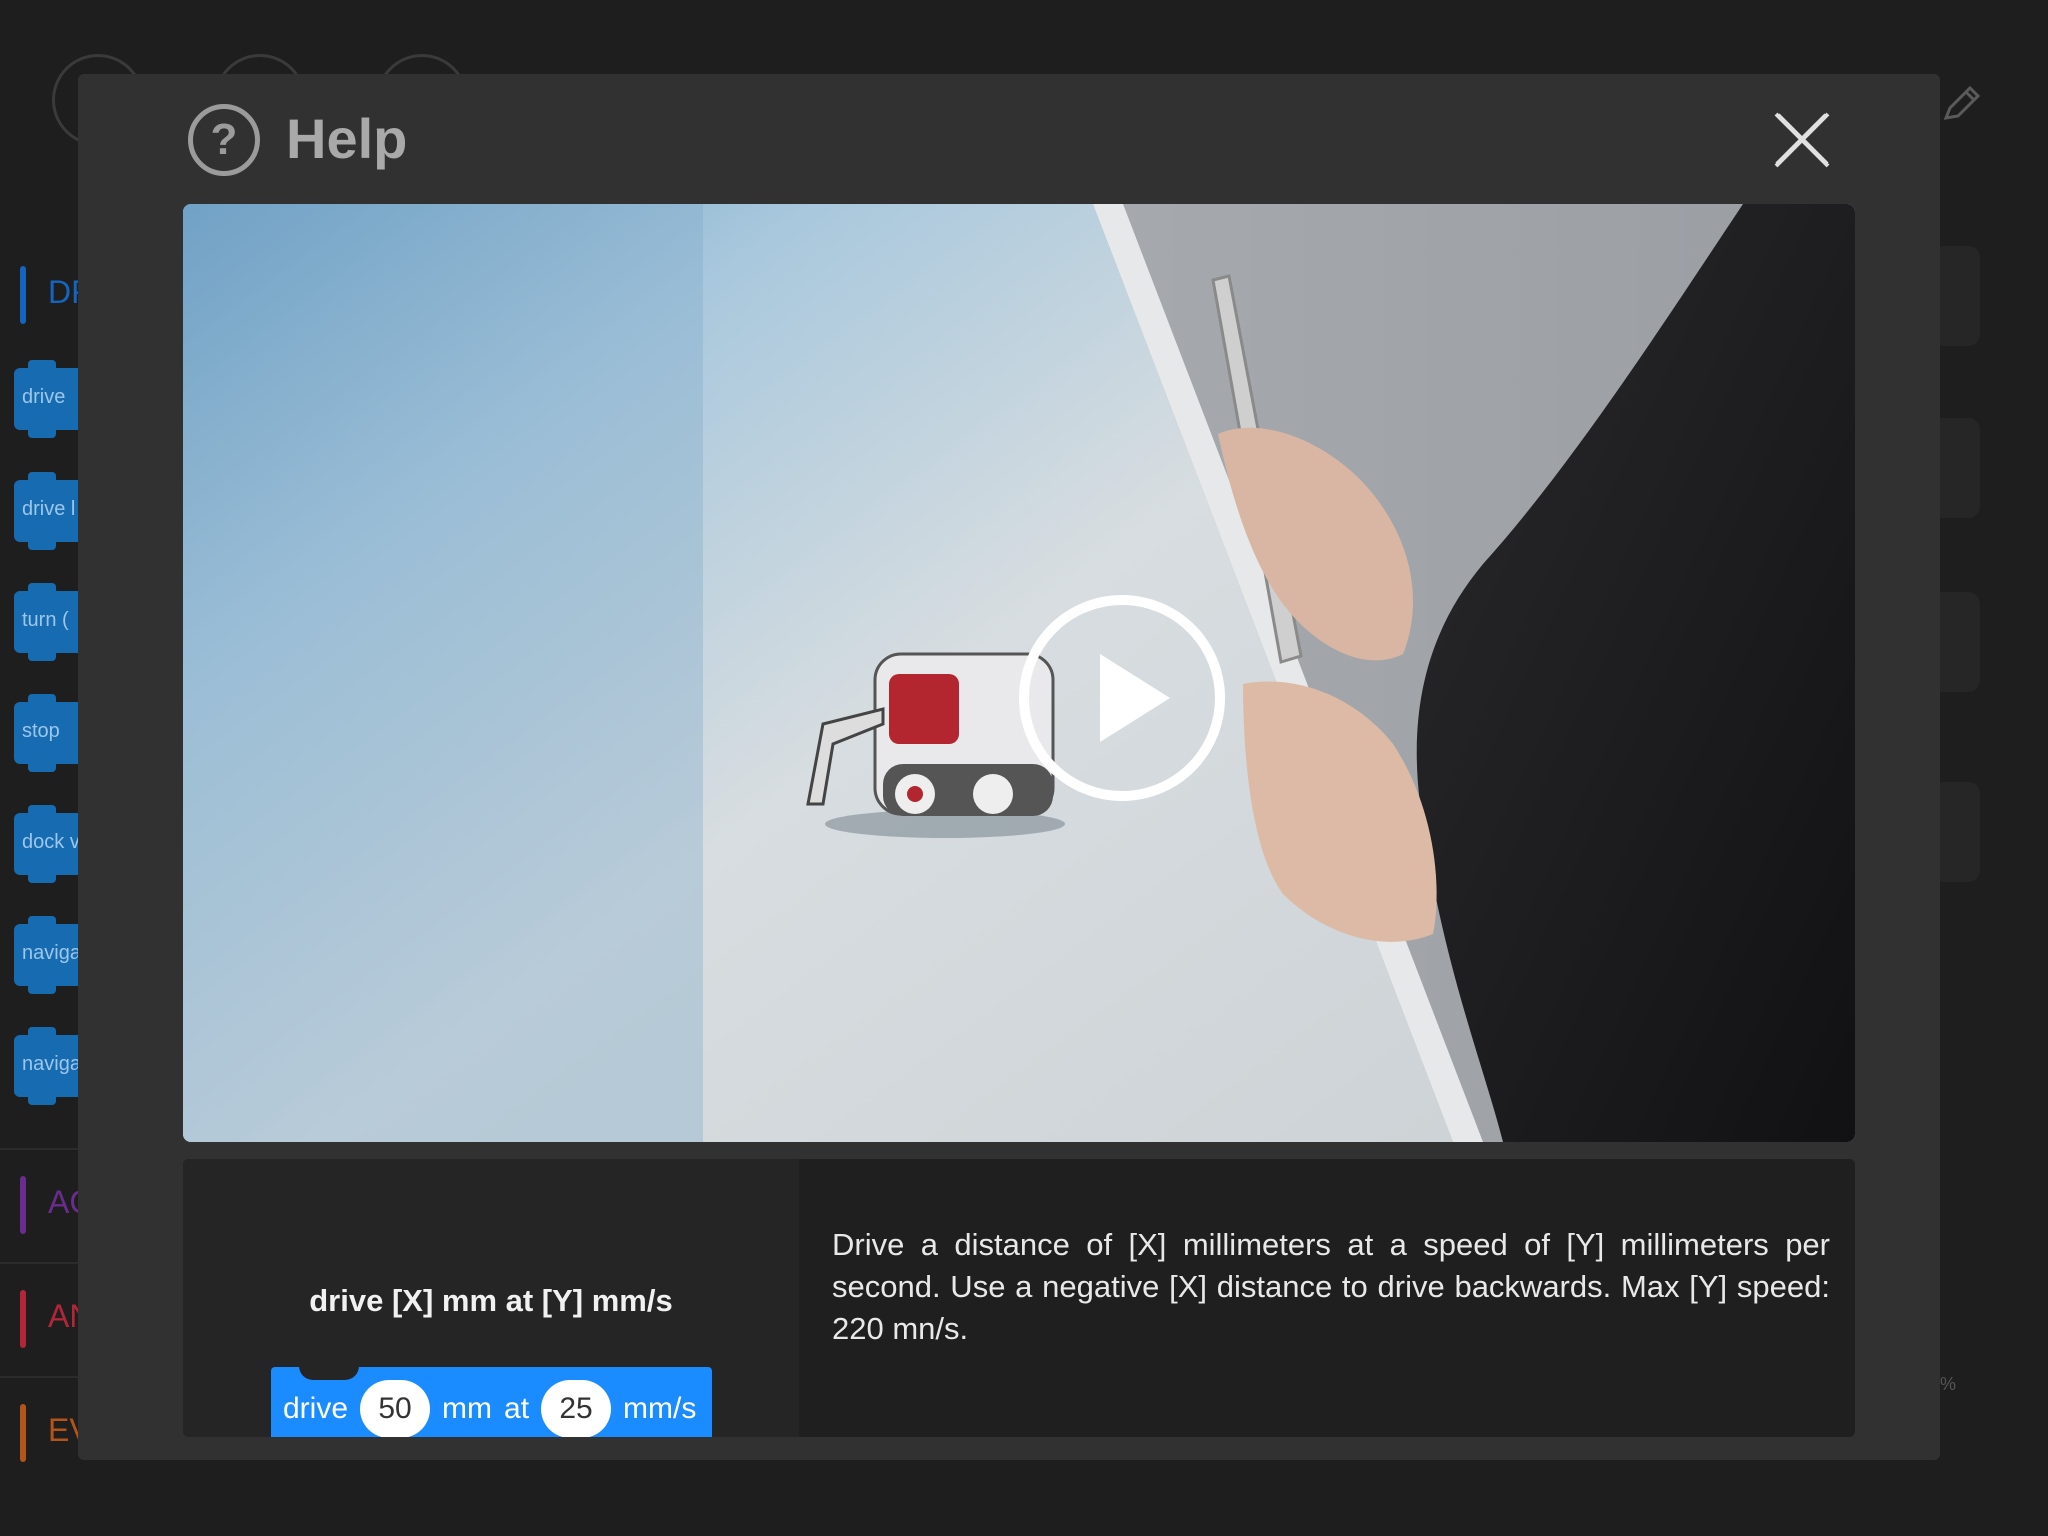 The width and height of the screenshot is (2048, 1536). Describe the element at coordinates (395, 1408) in the screenshot. I see `distance-value-field: 50` at that location.